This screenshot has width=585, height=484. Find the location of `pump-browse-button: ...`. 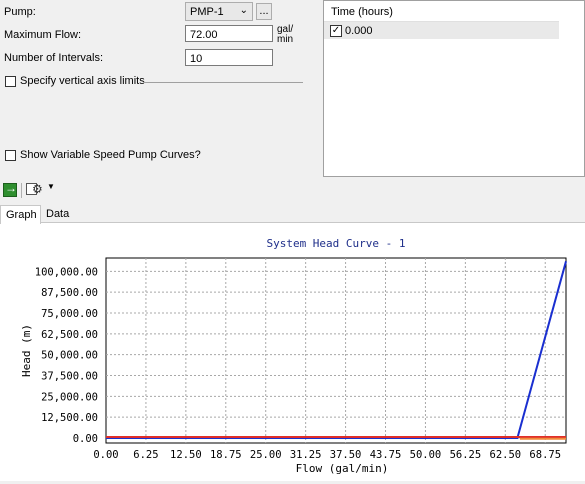

pump-browse-button: ... is located at coordinates (264, 11).